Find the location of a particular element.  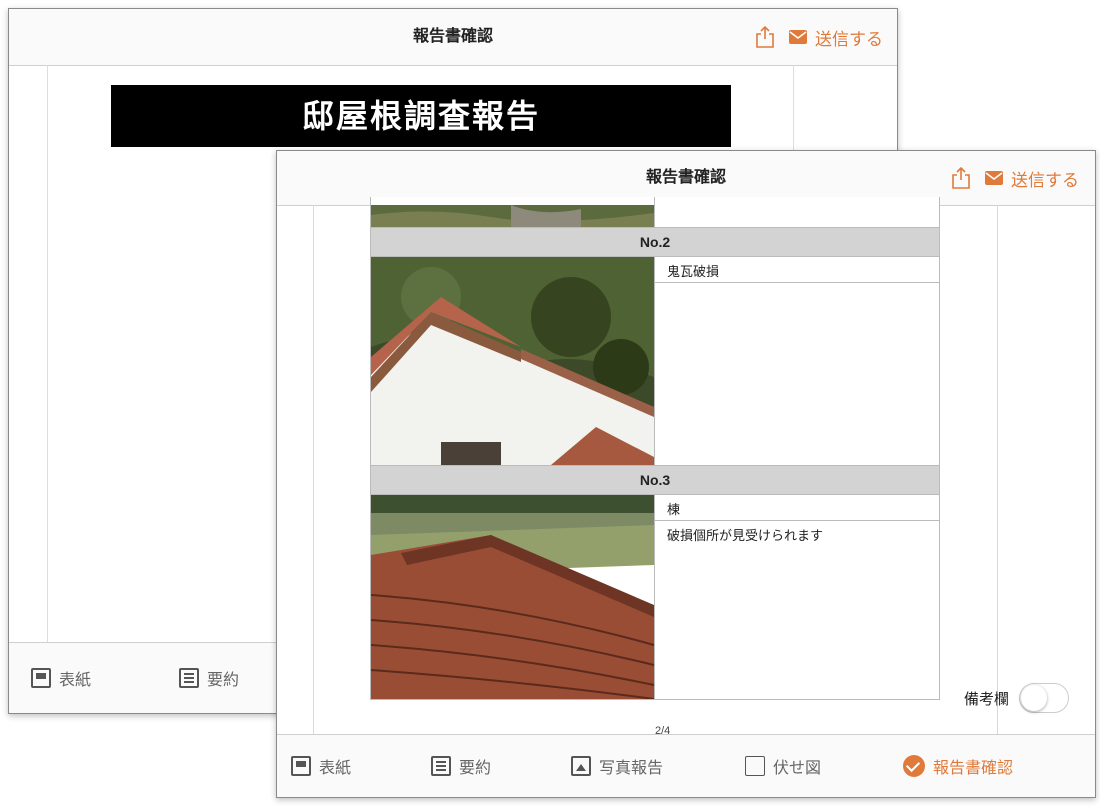

row-header-no3: No.3 is located at coordinates (655, 480).